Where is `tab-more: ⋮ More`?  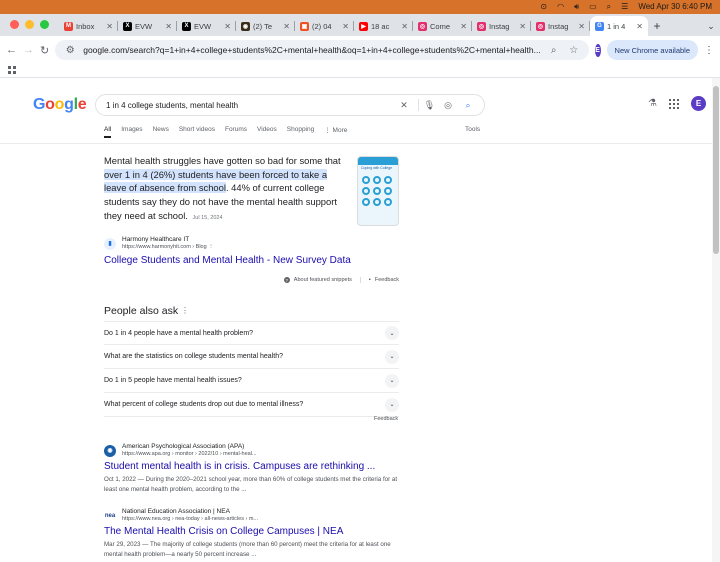 tab-more: ⋮ More is located at coordinates (335, 132).